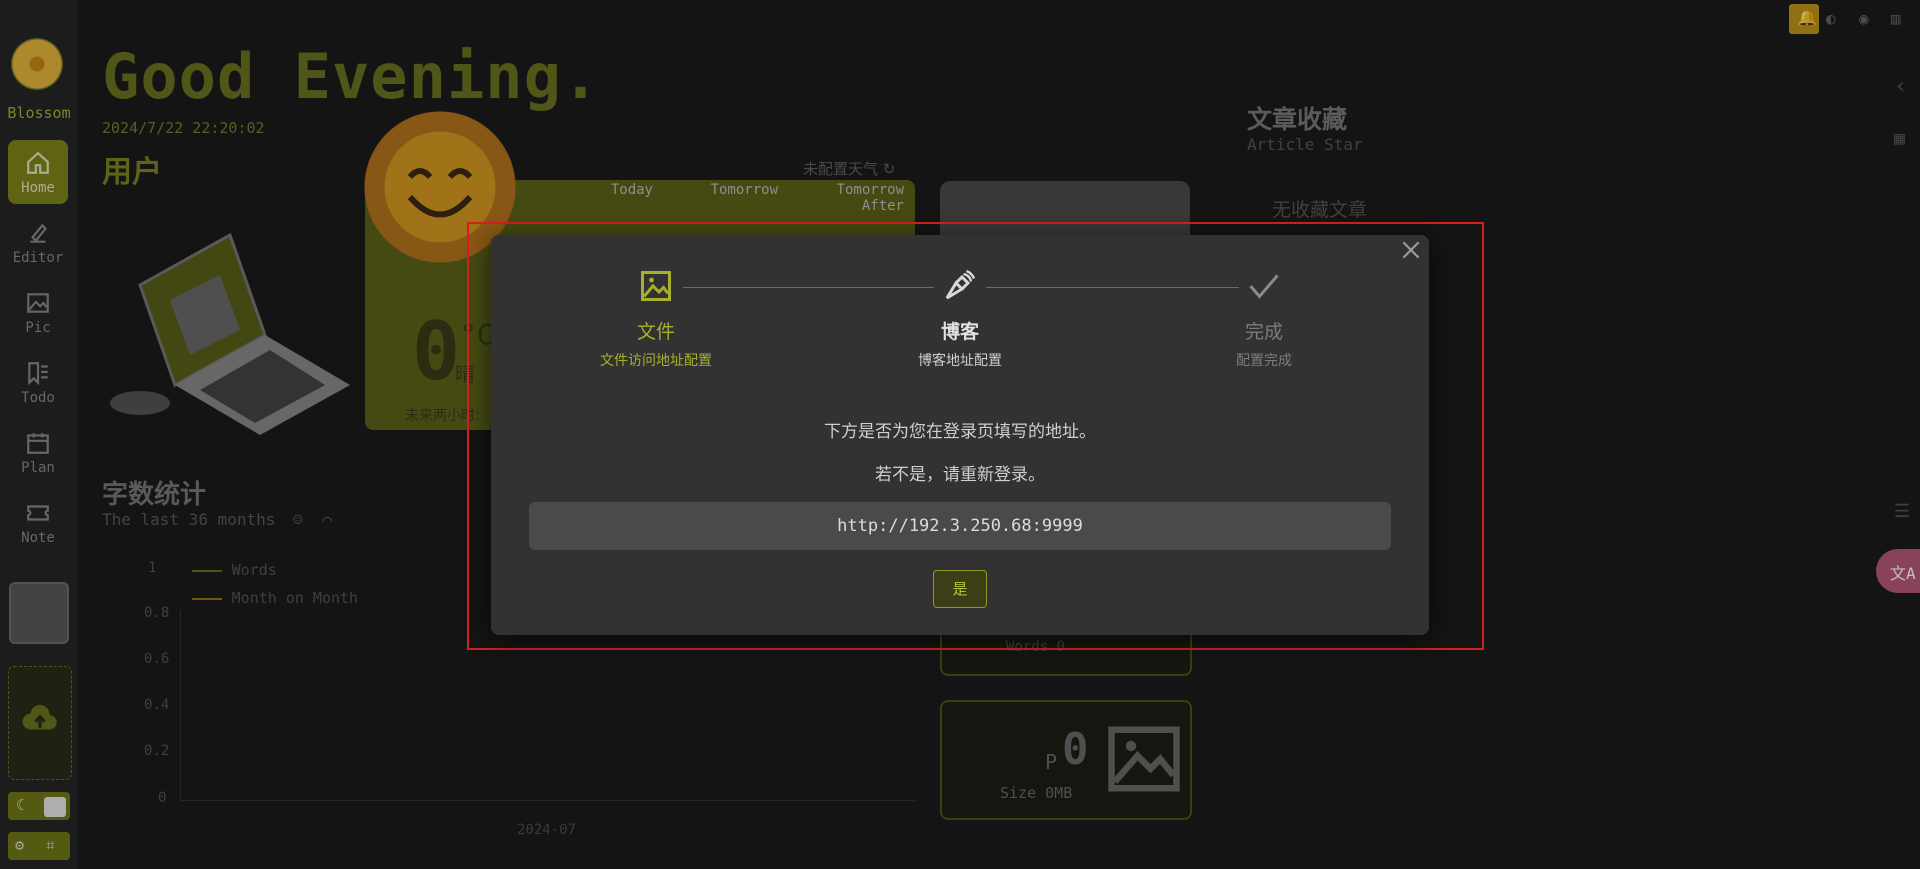 The height and width of the screenshot is (869, 1920). Describe the element at coordinates (1264, 286) in the screenshot. I see `check-icon` at that location.